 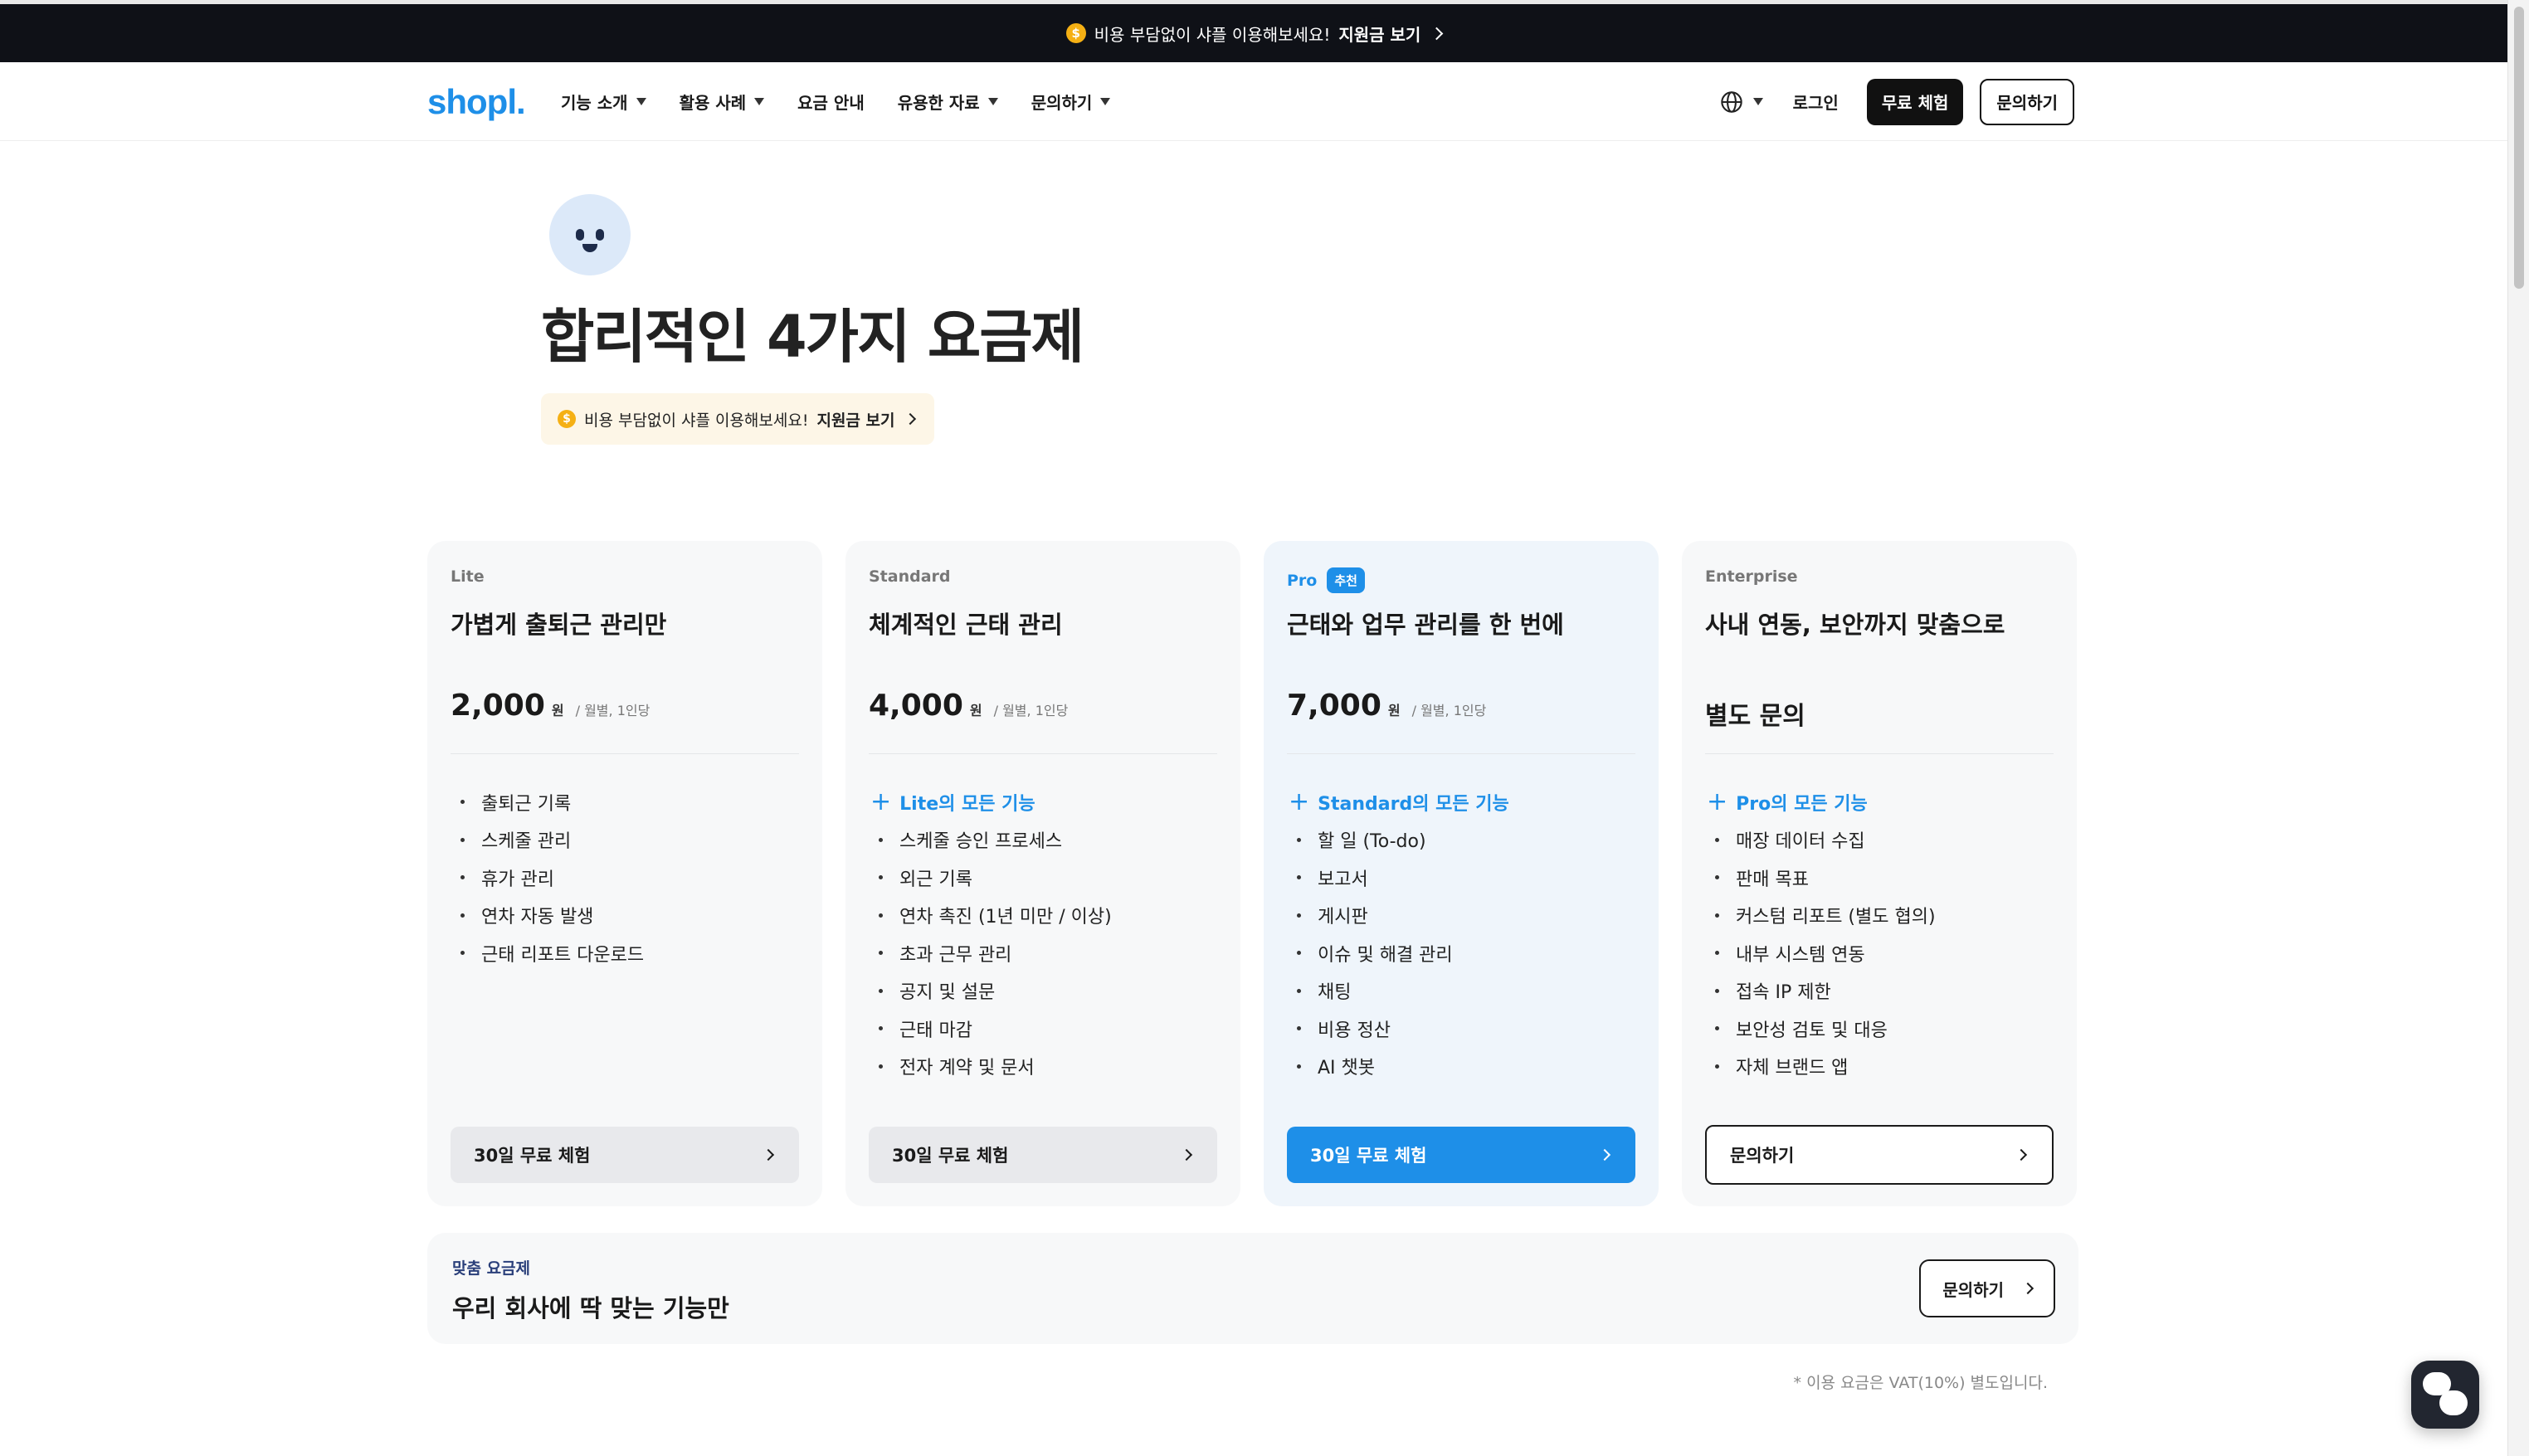 I want to click on includes-previous: Lite의 모든 기능, so click(x=990, y=802).